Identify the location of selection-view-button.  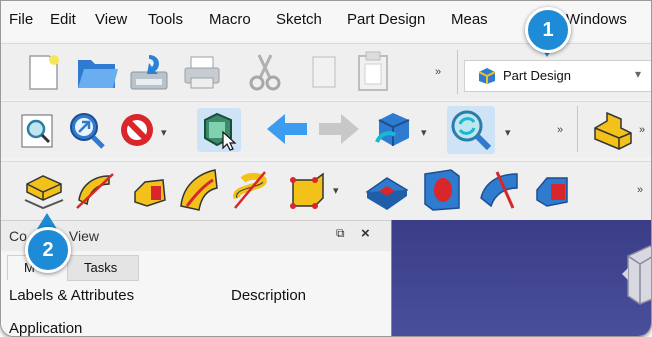
(219, 130).